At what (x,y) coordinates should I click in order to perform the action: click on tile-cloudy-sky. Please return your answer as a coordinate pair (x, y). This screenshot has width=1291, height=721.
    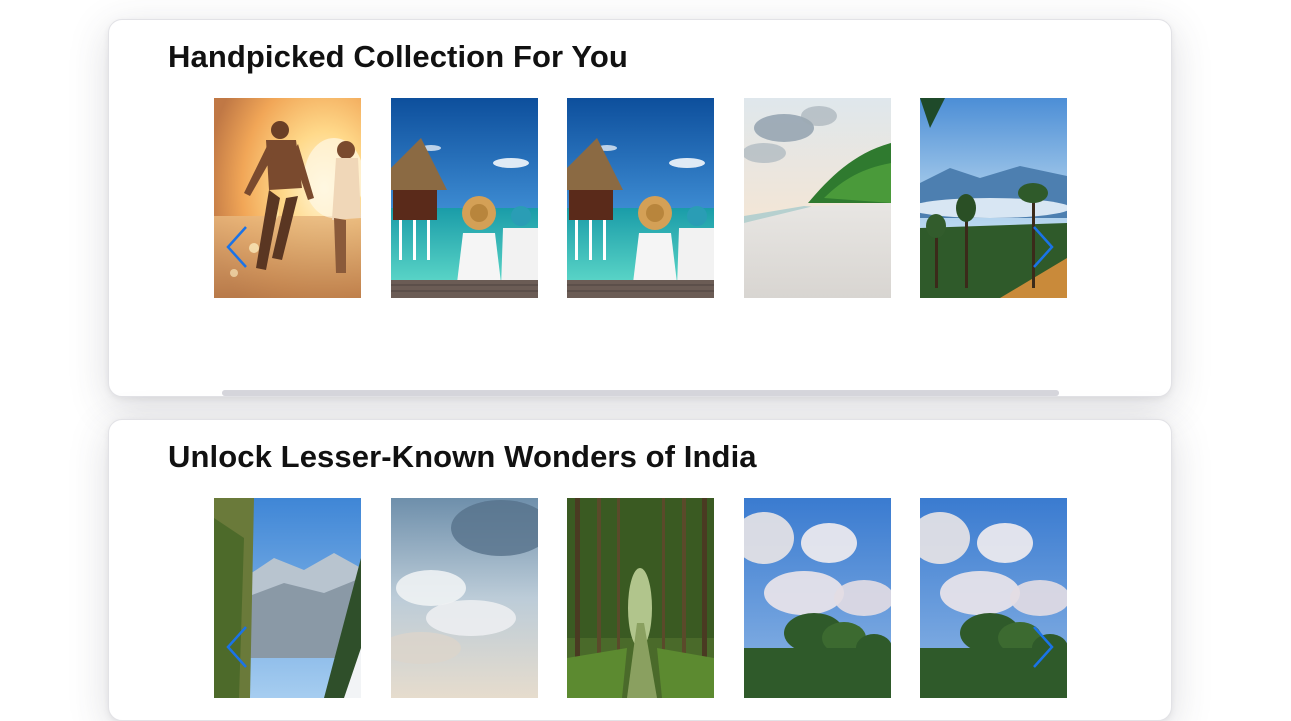
    Looking at the image, I should click on (464, 598).